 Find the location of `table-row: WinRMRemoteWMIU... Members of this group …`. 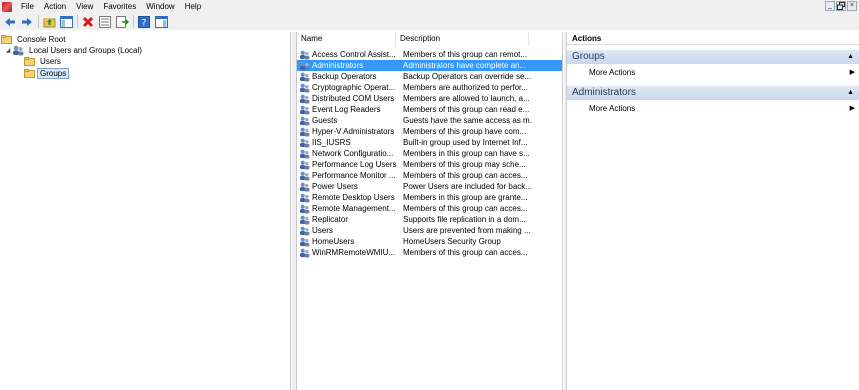

table-row: WinRMRemoteWMIU... Members of this group … is located at coordinates (429, 252).